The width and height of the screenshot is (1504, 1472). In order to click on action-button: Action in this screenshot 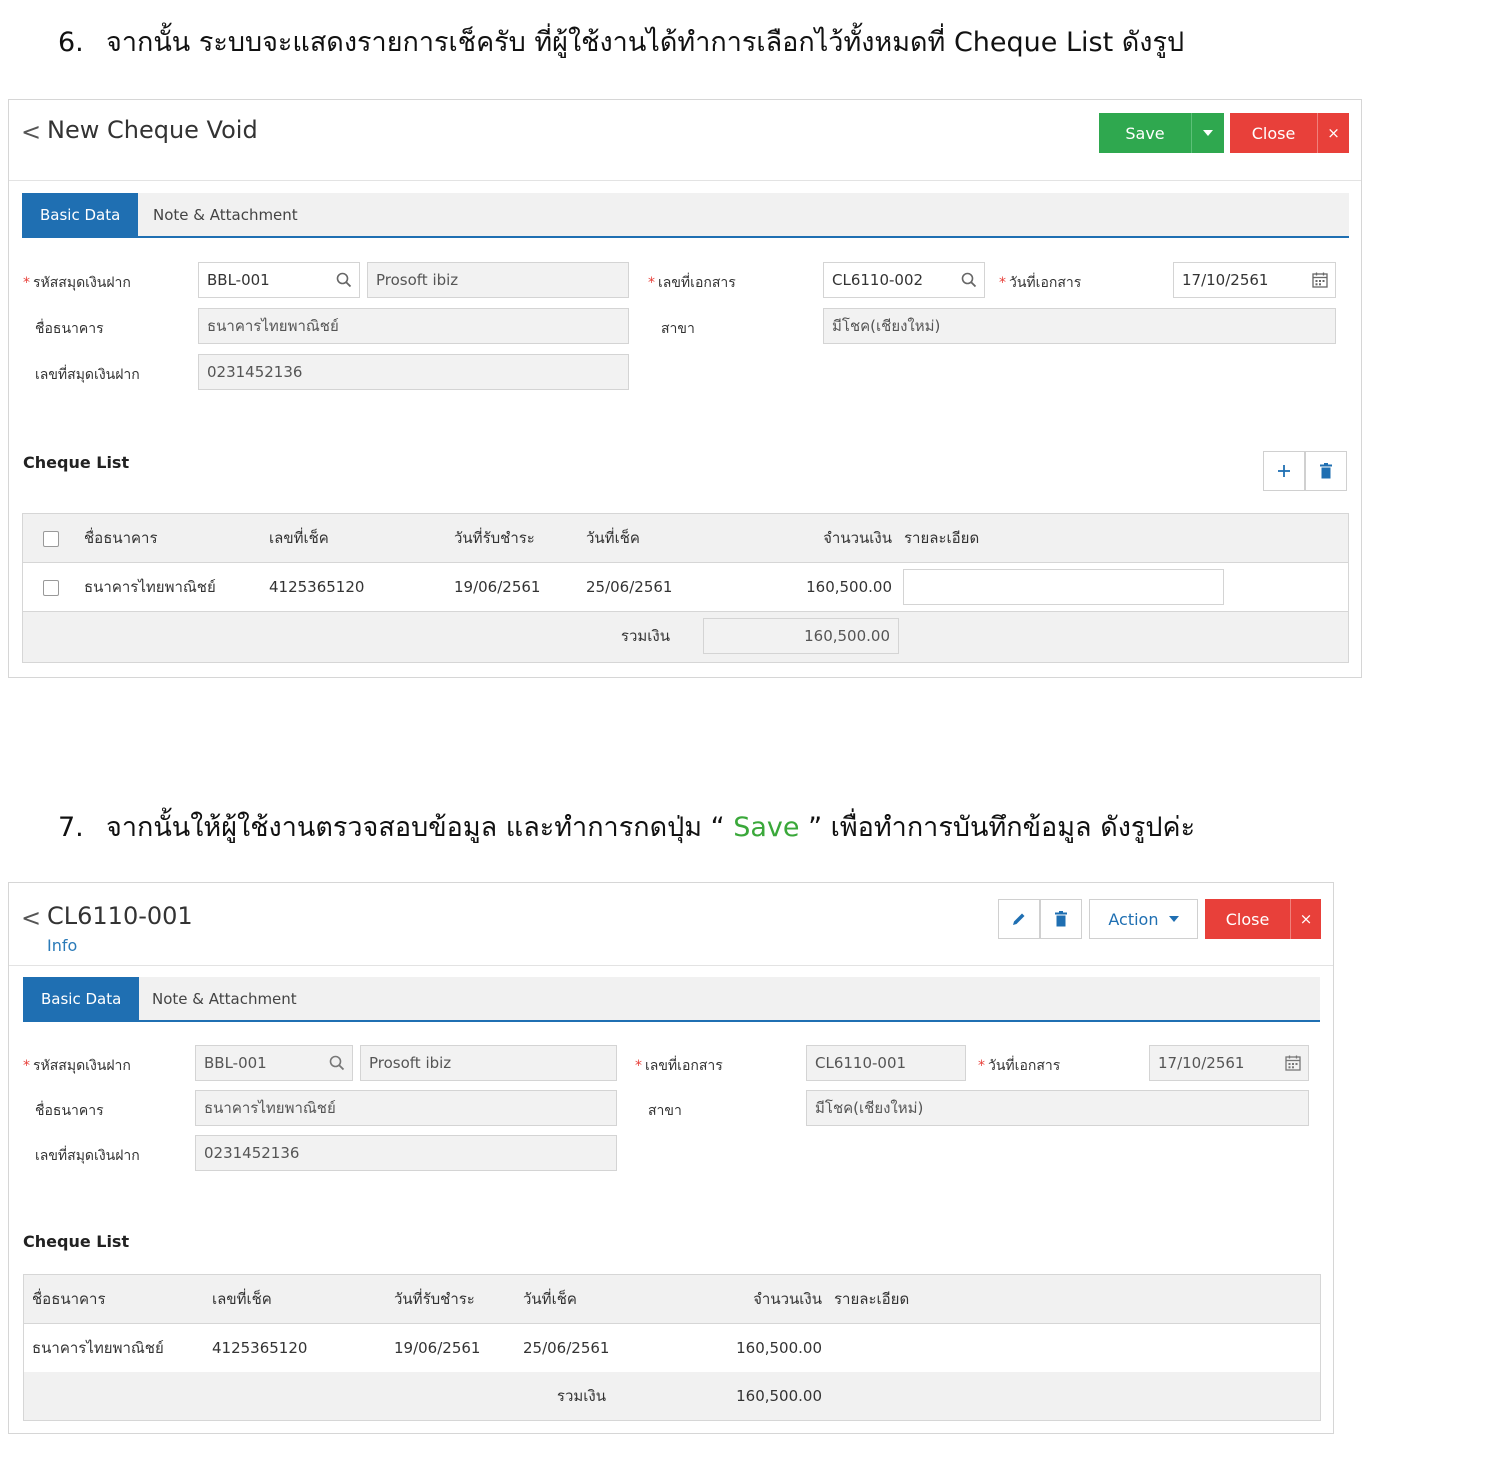, I will do `click(1143, 919)`.